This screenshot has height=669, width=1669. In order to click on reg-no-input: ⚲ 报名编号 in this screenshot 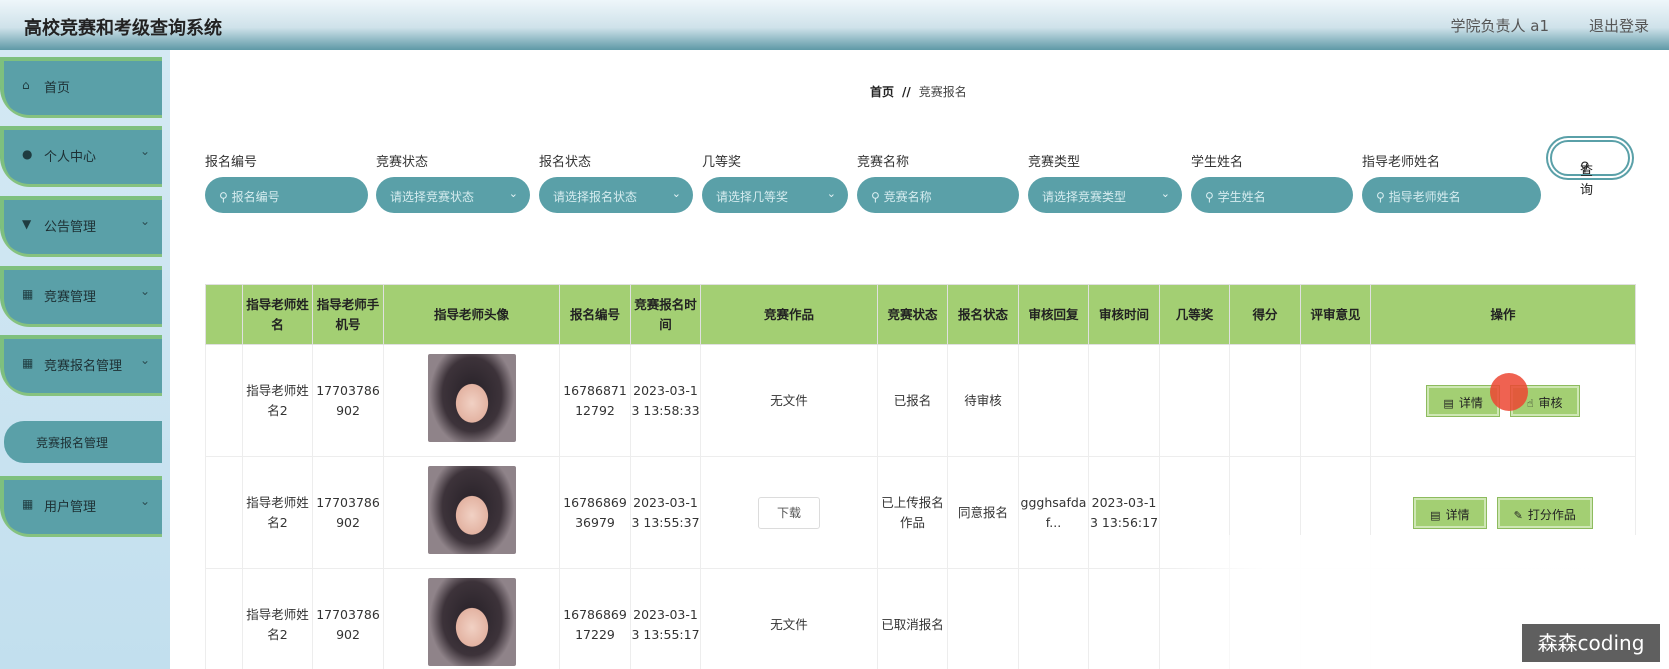, I will do `click(286, 195)`.